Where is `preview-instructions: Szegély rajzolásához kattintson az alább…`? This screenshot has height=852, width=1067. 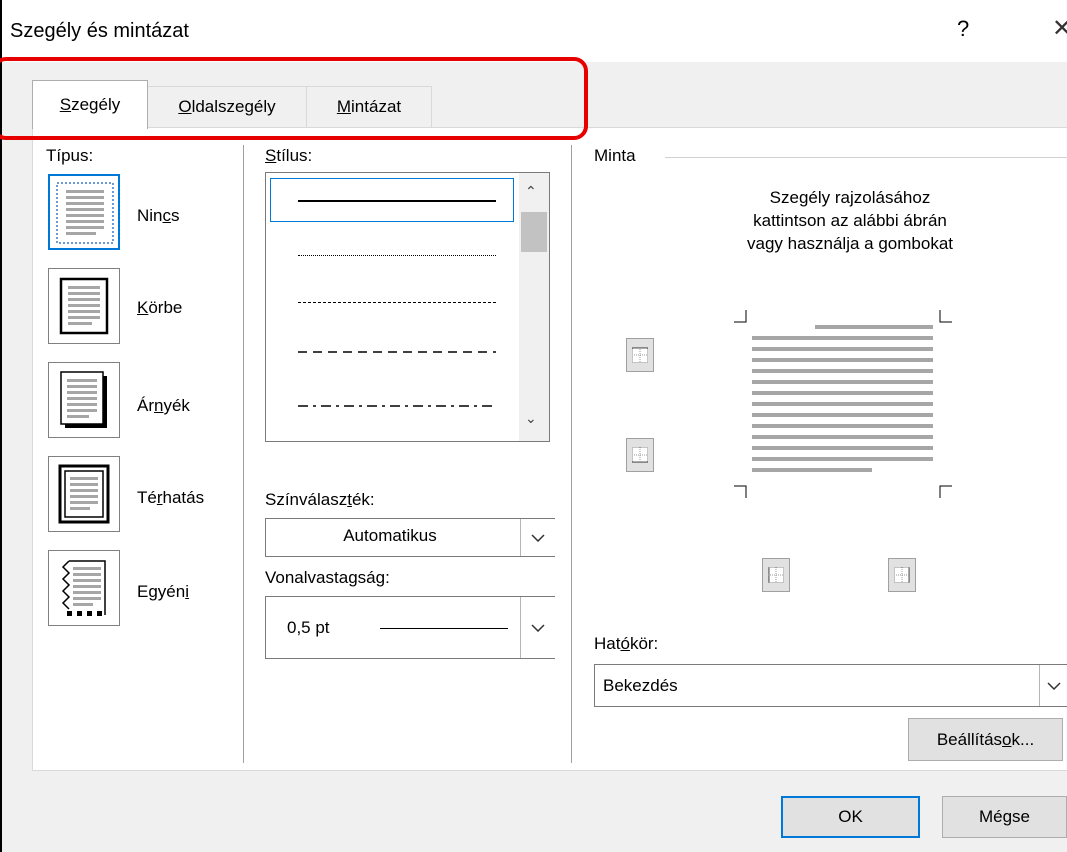
preview-instructions: Szegély rajzolásához kattintson az alább… is located at coordinates (850, 220).